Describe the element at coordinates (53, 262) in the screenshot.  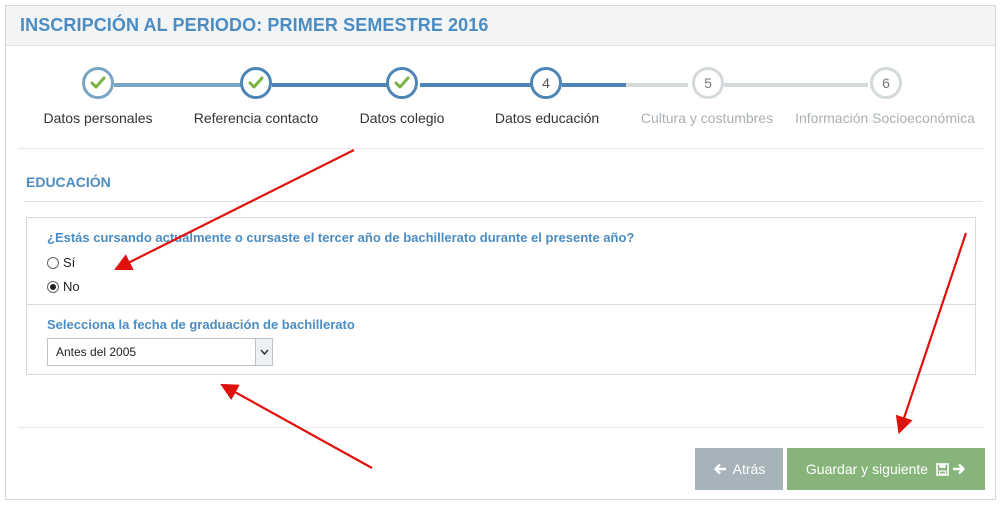
I see `radio-si` at that location.